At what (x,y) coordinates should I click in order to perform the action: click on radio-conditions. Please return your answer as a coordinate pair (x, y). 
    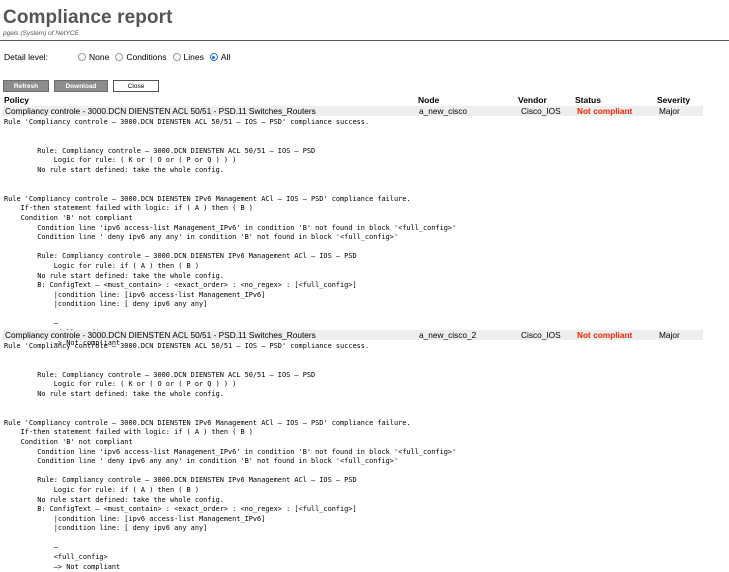
    Looking at the image, I should click on (119, 57).